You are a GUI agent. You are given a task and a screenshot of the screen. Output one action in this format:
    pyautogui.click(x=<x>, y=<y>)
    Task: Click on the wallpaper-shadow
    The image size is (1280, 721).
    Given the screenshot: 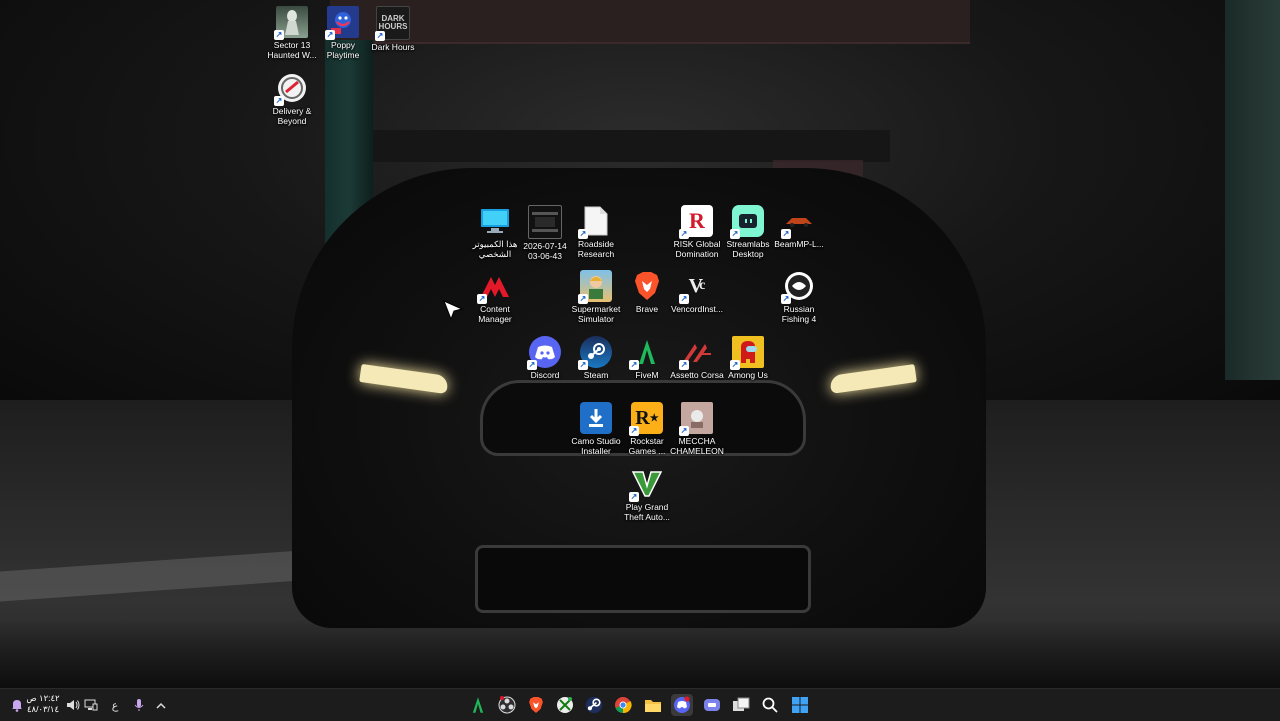 What is the action you would take?
    pyautogui.click(x=640, y=654)
    